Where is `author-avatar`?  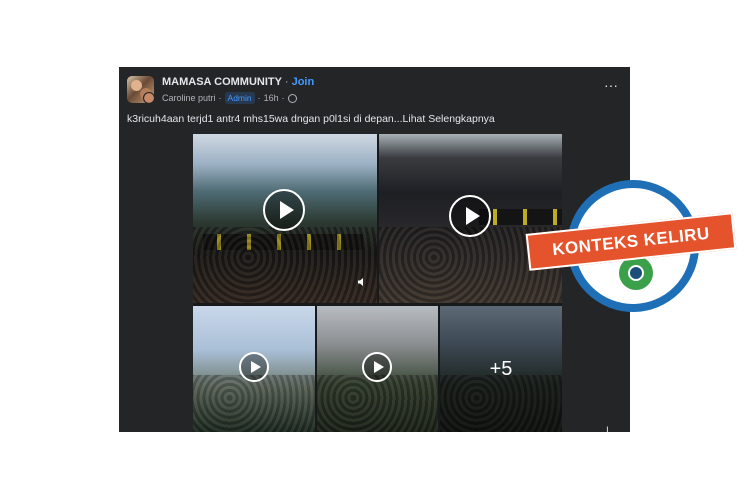
author-avatar is located at coordinates (148, 97).